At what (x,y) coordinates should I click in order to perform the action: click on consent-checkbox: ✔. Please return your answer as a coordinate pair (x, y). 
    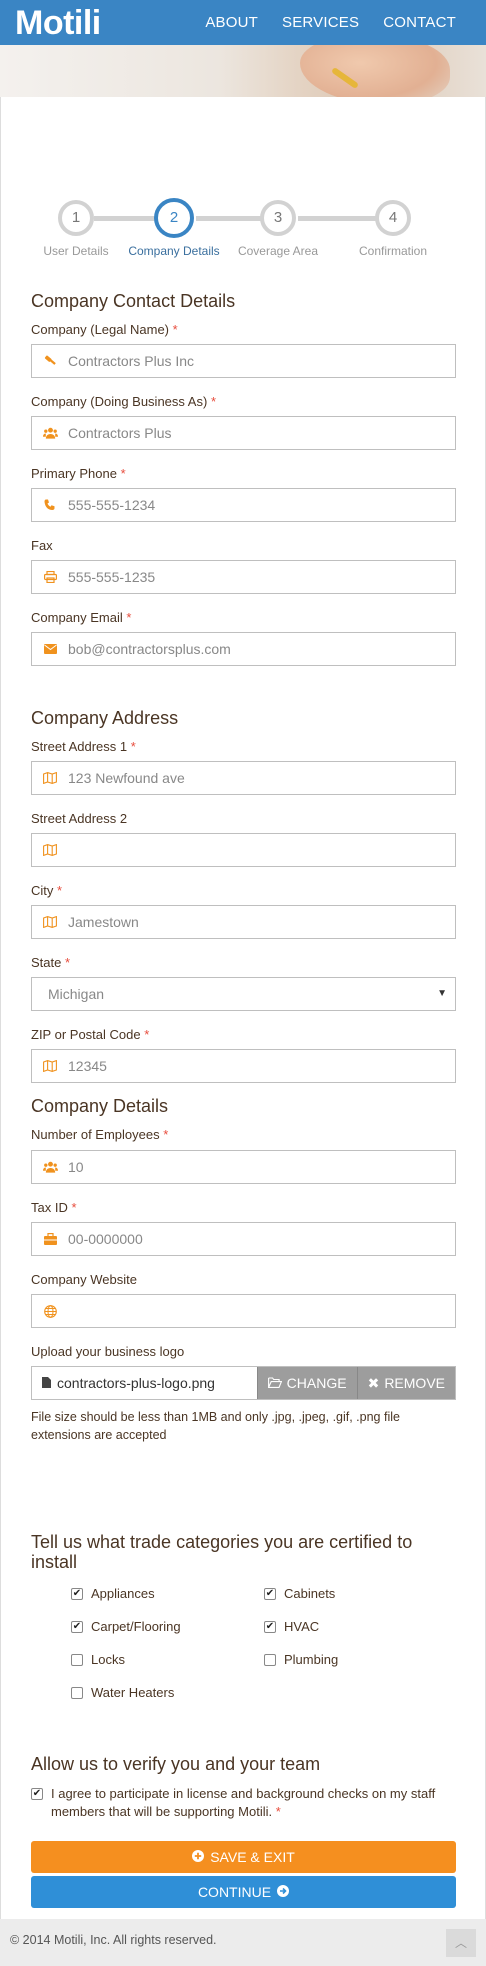
    Looking at the image, I should click on (37, 1794).